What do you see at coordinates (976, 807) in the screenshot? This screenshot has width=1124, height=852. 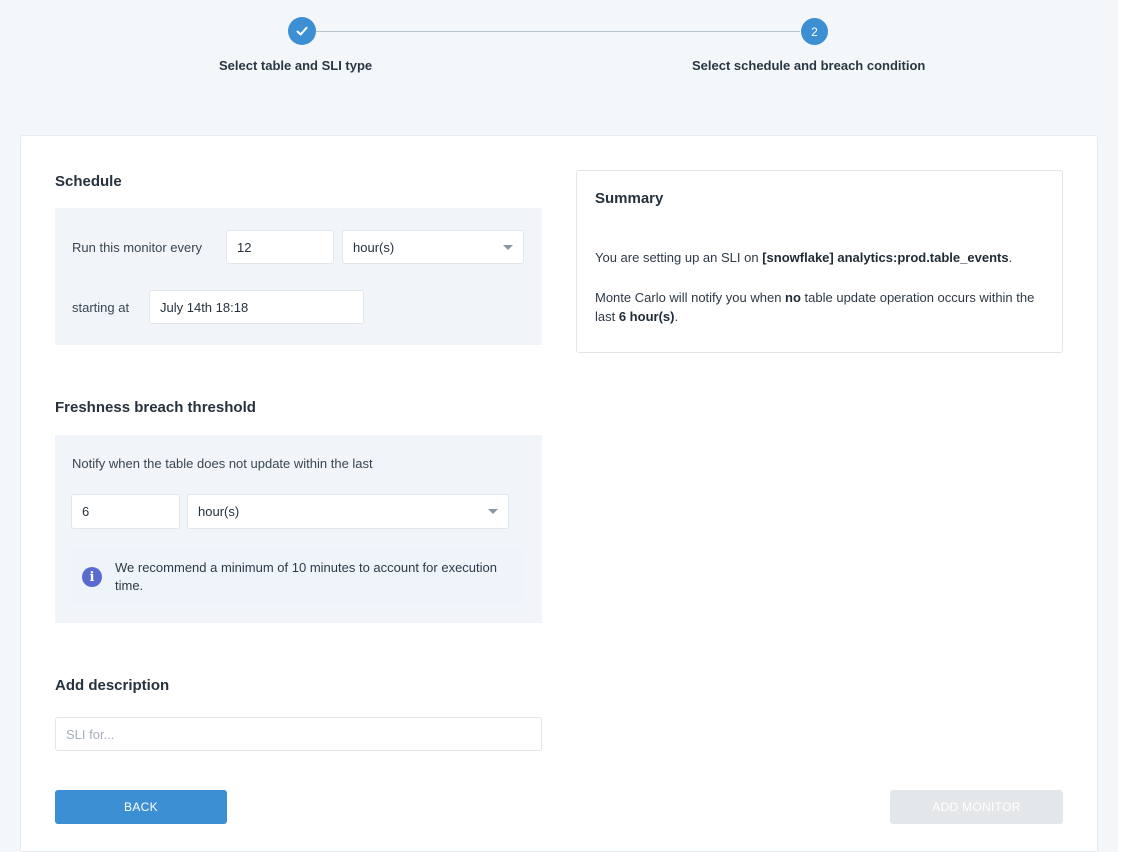 I see `add-monitor-button: ADD MONITOR` at bounding box center [976, 807].